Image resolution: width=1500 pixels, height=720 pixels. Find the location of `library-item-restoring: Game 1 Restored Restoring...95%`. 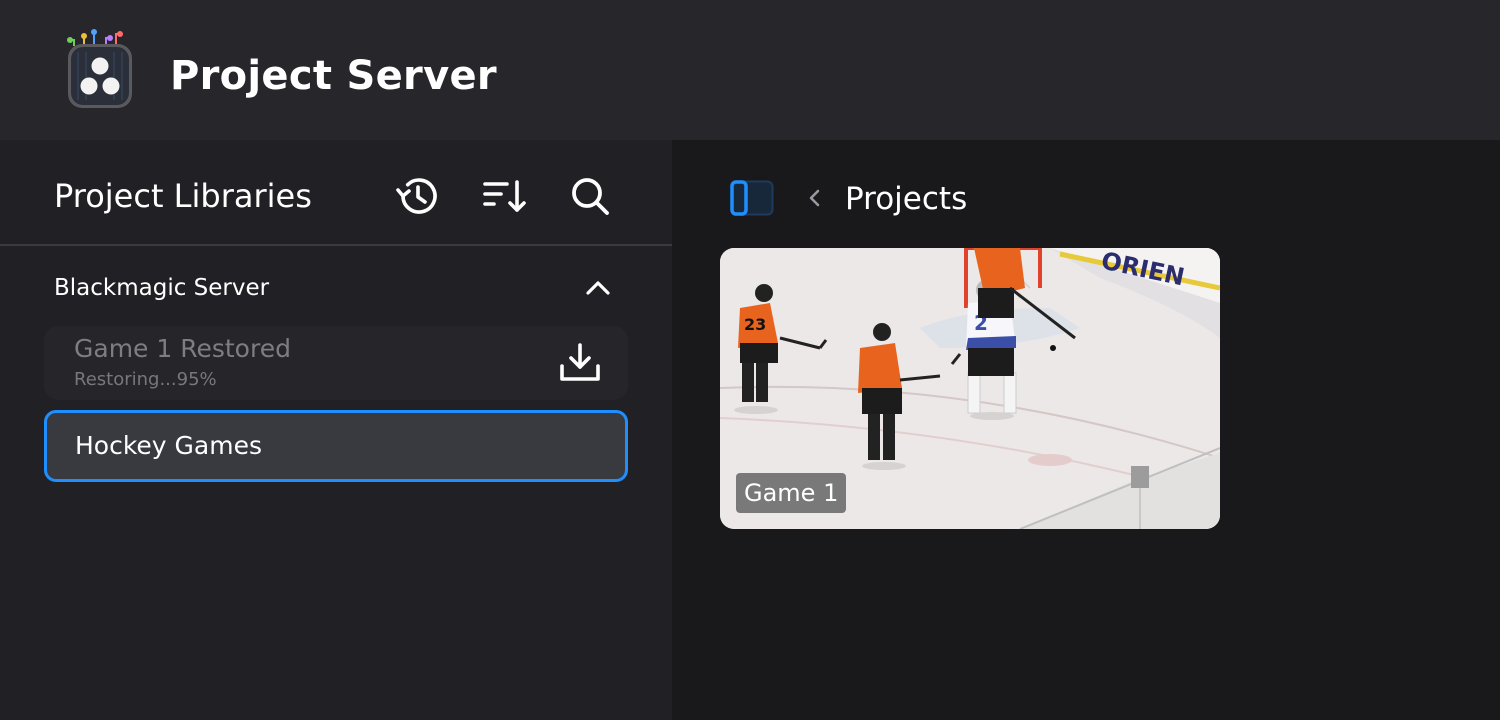

library-item-restoring: Game 1 Restored Restoring...95% is located at coordinates (336, 363).